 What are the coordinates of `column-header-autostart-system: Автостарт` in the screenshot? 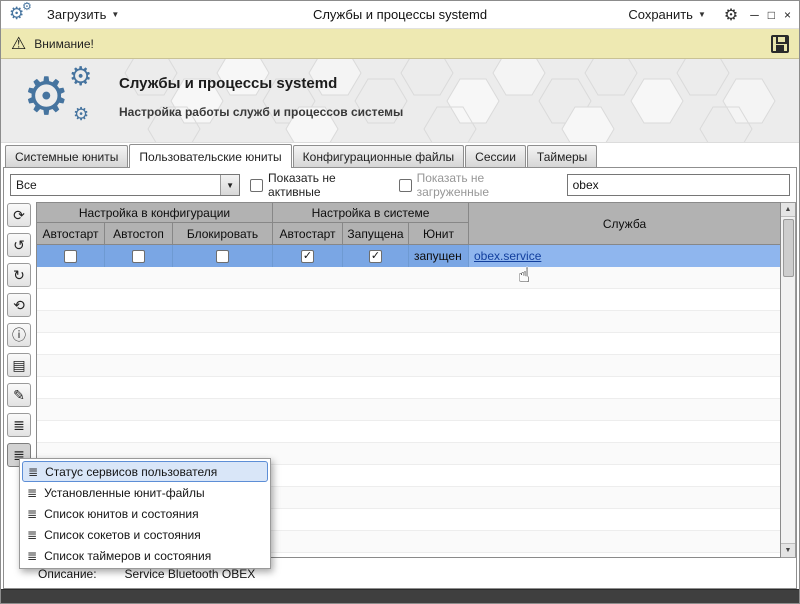 It's located at (308, 234).